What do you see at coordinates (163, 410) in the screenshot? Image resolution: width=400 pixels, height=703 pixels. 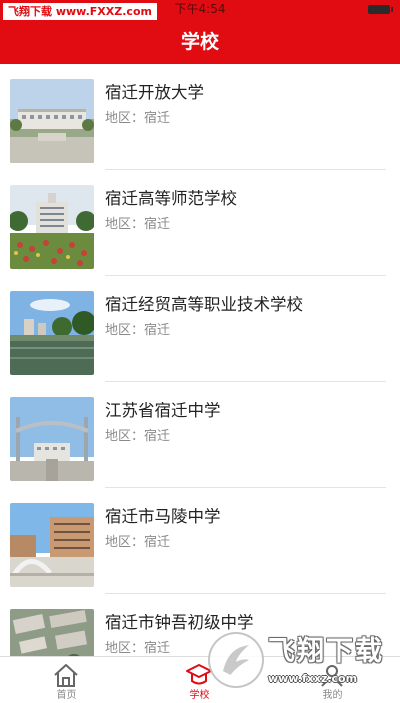 I see `school-name: 江苏省宿迁中学` at bounding box center [163, 410].